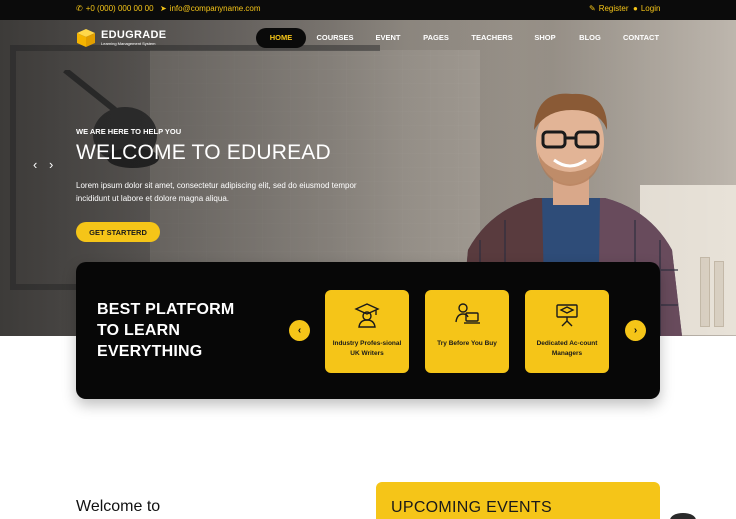  I want to click on nav-item-home: HOME, so click(281, 38).